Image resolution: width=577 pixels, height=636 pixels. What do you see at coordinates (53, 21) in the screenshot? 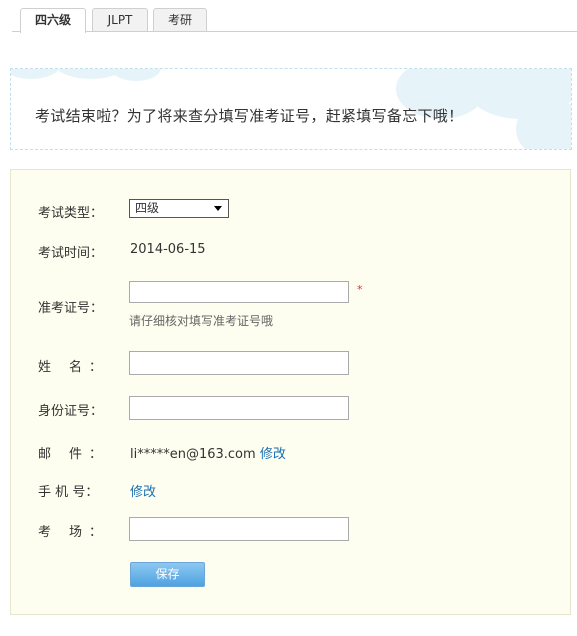
I see `tab-cet: 四六级` at bounding box center [53, 21].